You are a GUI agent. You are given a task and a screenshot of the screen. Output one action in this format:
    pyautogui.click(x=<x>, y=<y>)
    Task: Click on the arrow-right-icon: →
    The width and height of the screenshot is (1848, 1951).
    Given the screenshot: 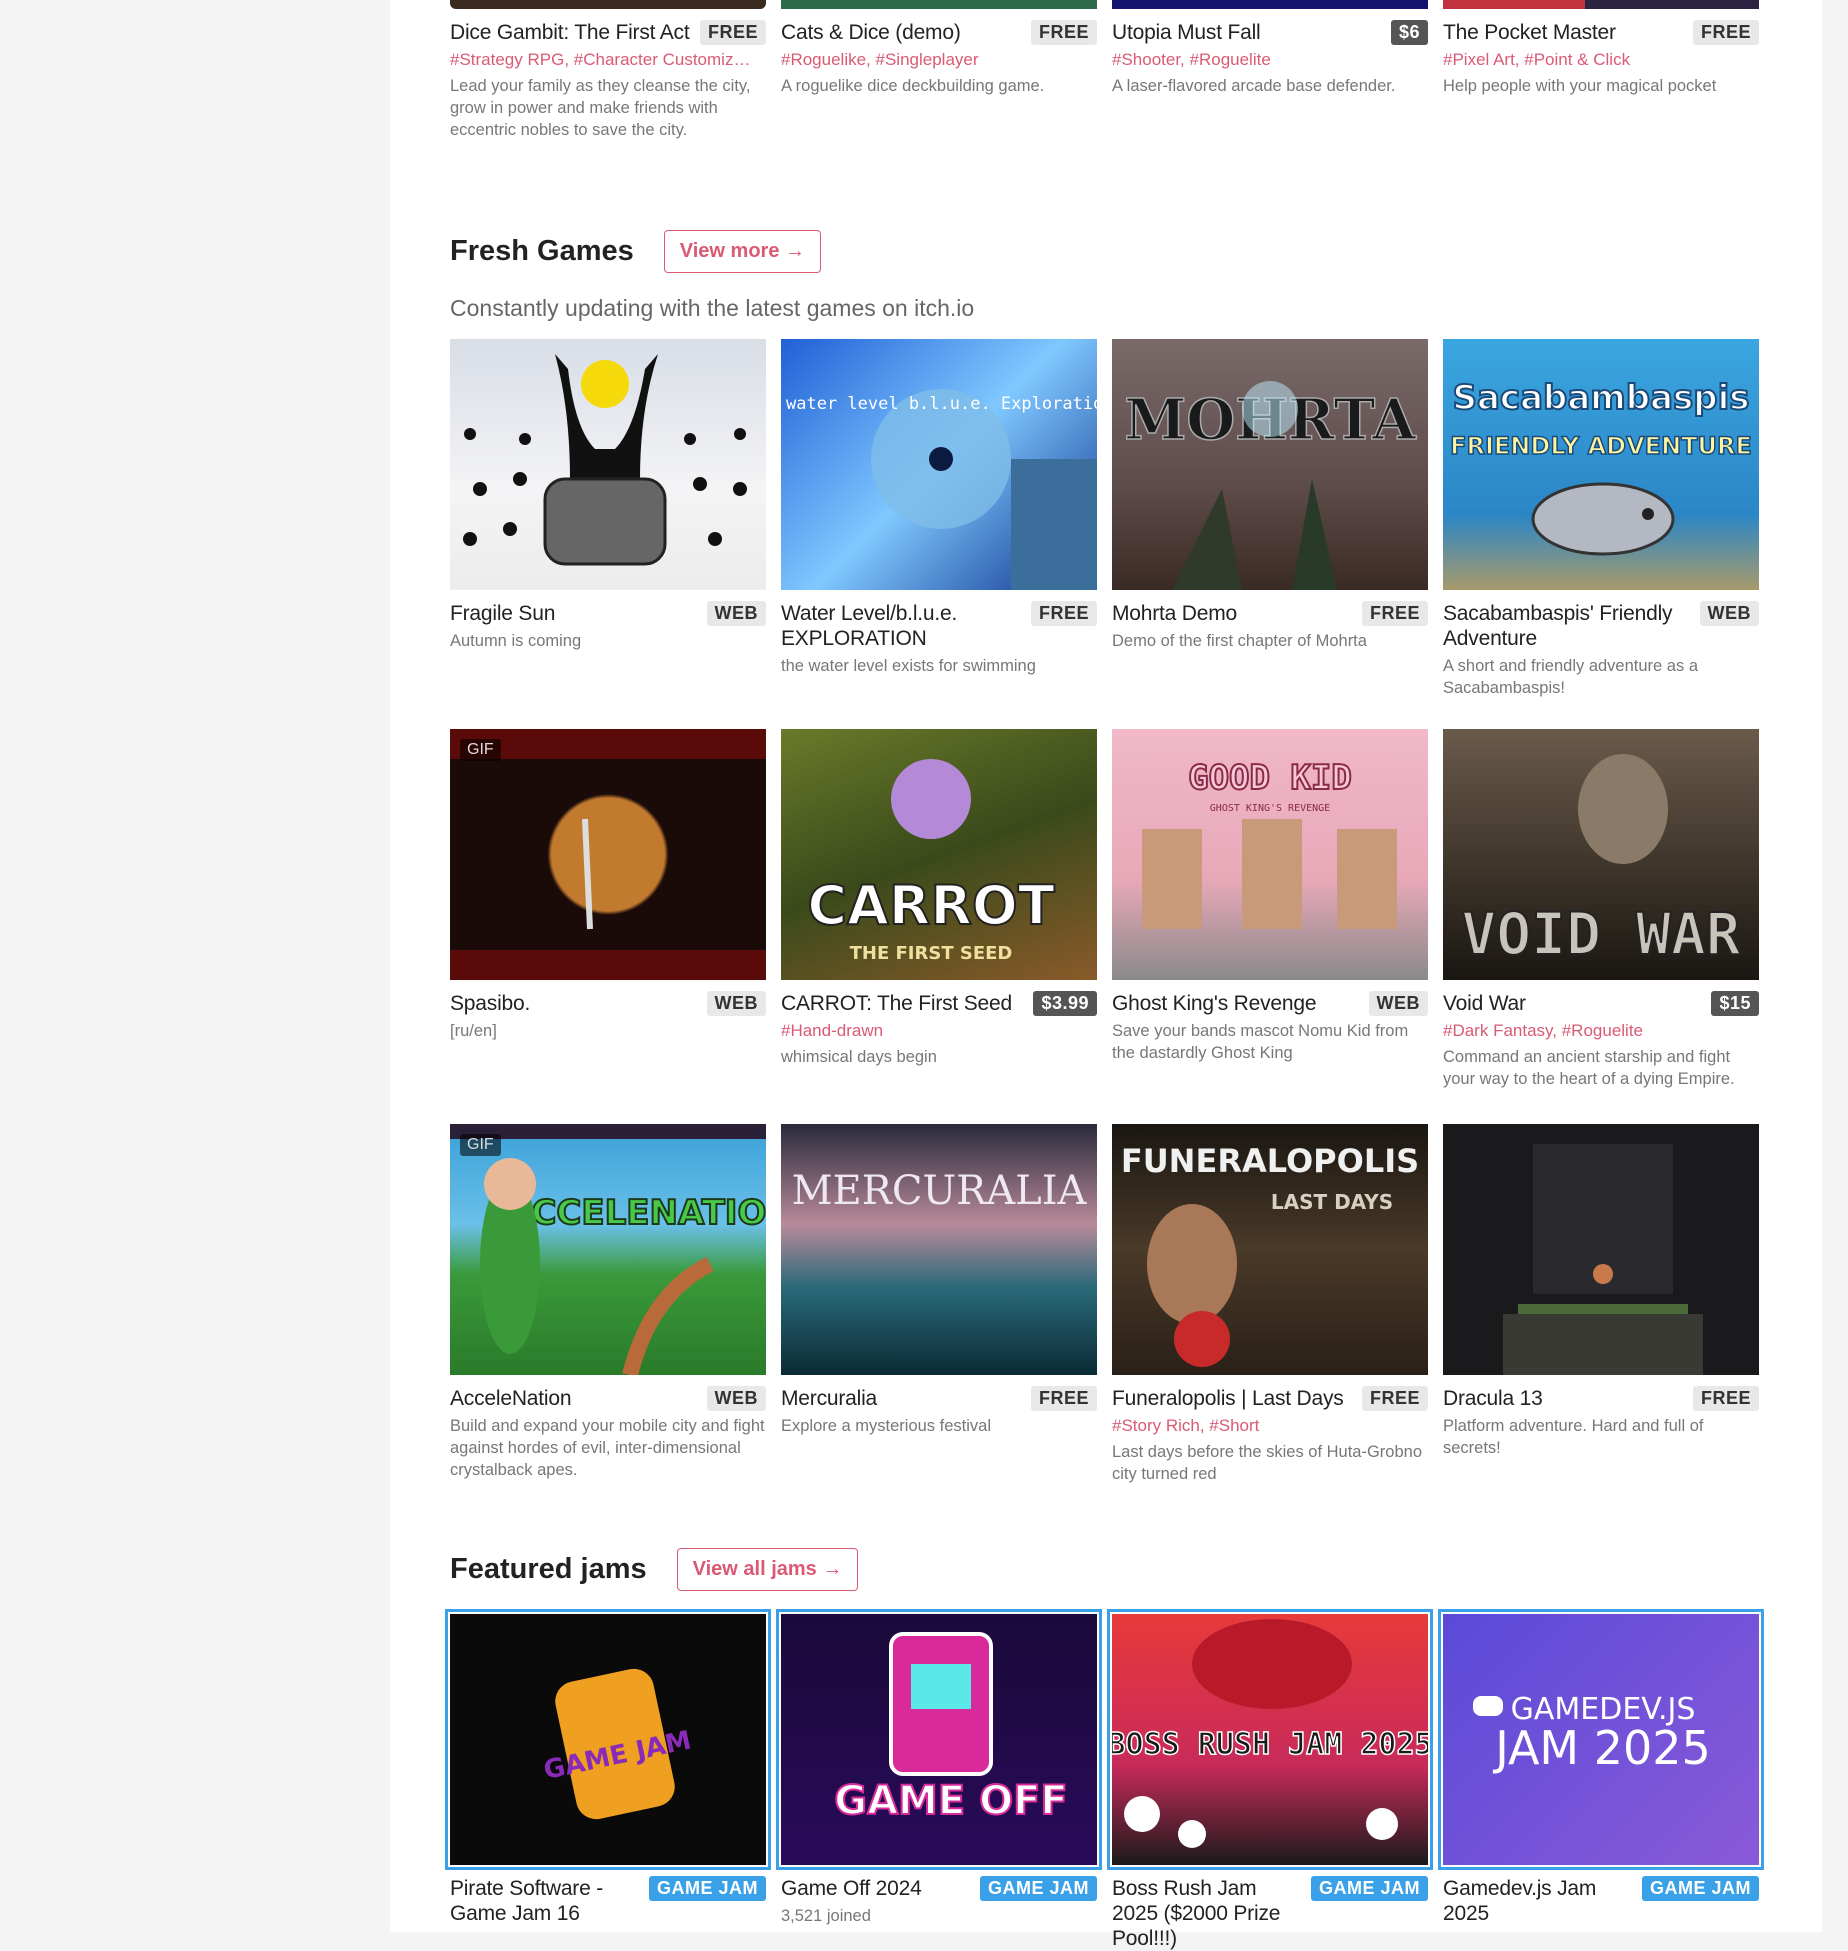 What is the action you would take?
    pyautogui.click(x=795, y=251)
    